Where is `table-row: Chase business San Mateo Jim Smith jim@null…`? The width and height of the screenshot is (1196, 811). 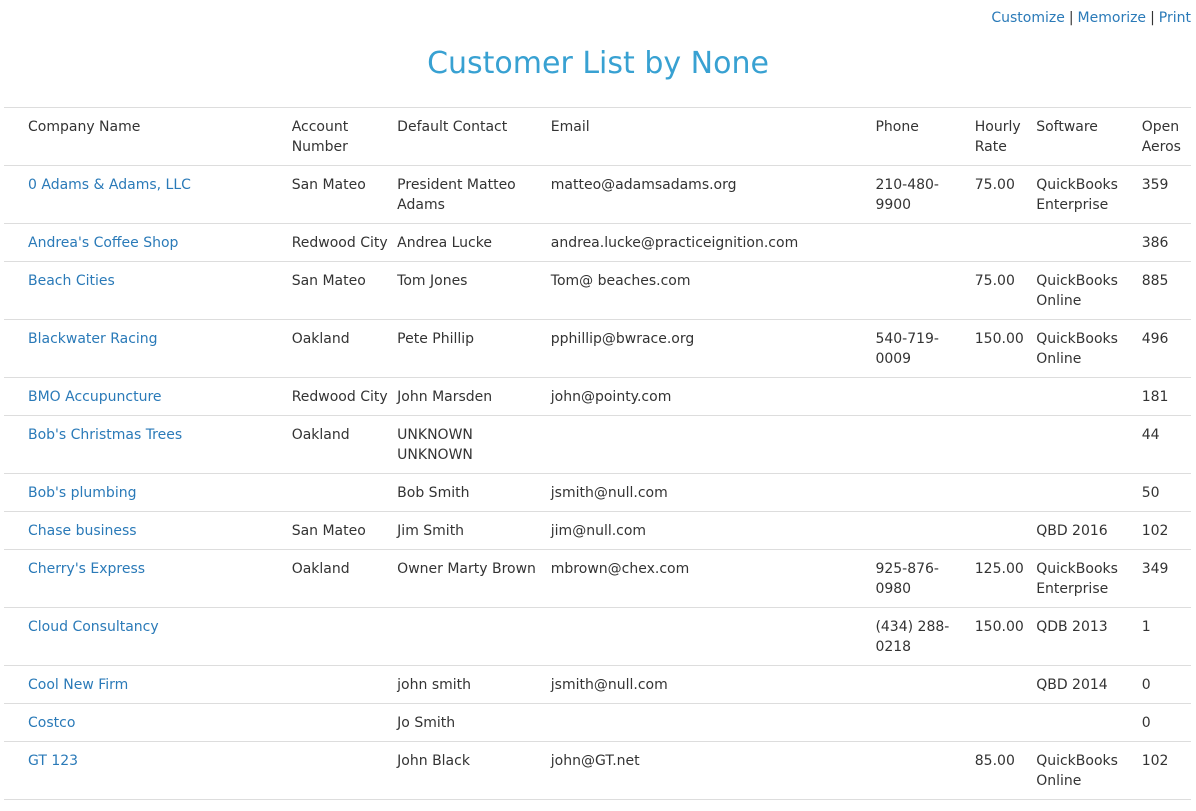
table-row: Chase business San Mateo Jim Smith jim@null… is located at coordinates (597, 530).